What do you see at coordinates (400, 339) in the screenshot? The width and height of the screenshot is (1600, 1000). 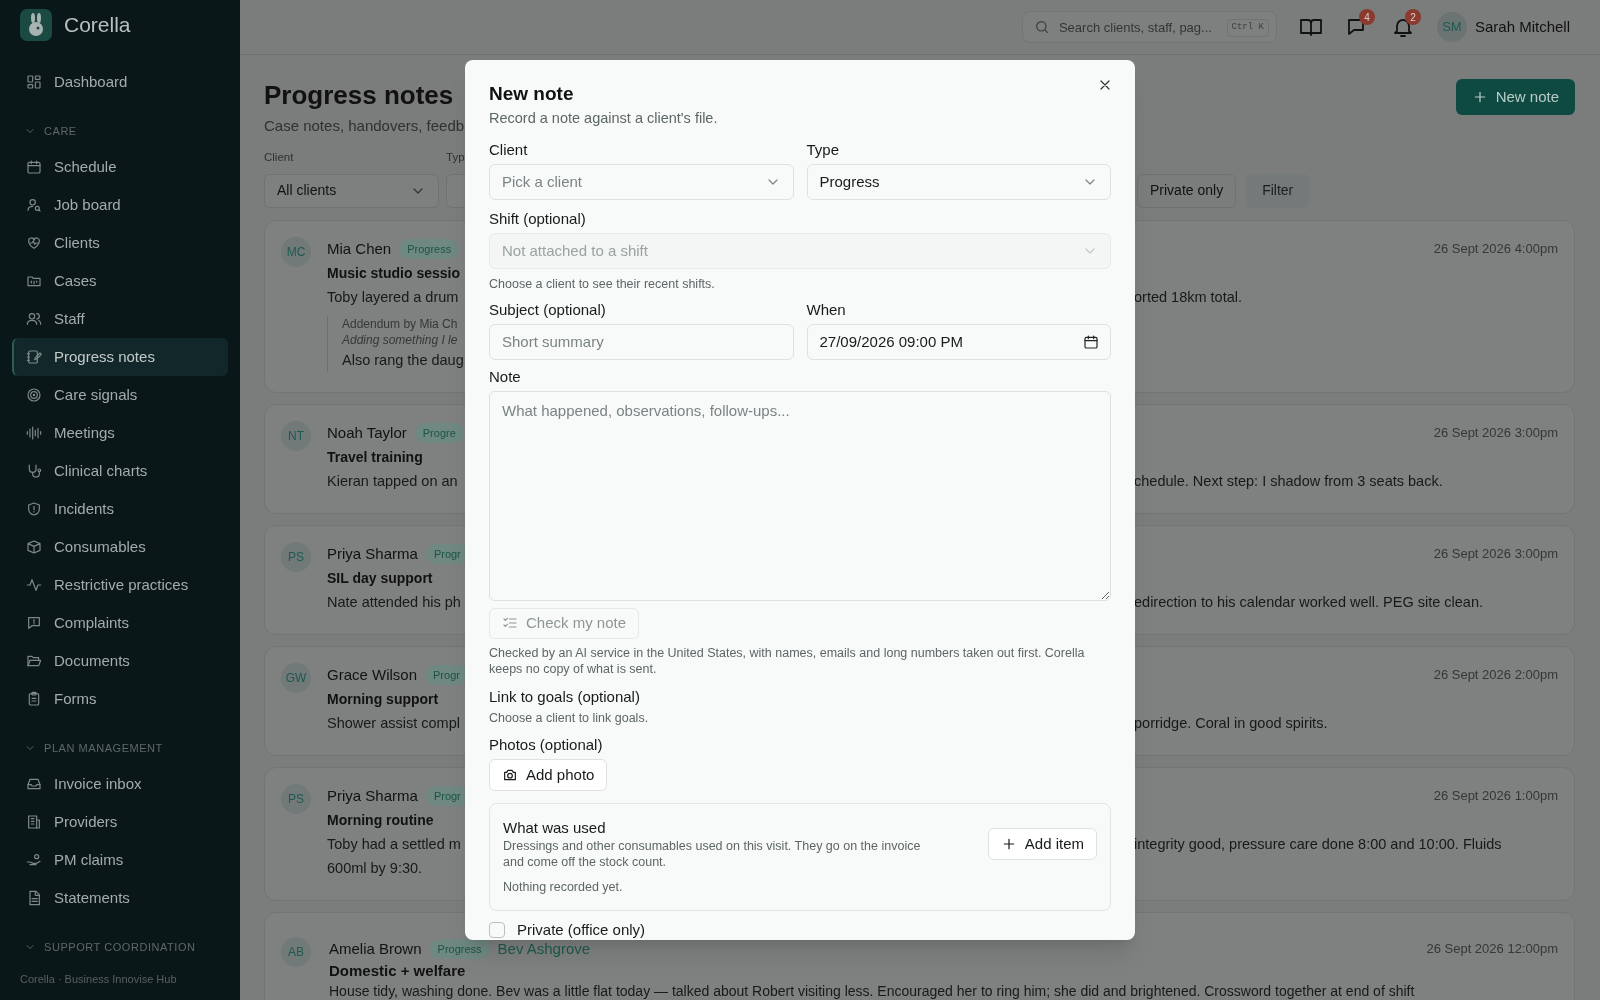 I see `addendum-quote: Adding something I le` at bounding box center [400, 339].